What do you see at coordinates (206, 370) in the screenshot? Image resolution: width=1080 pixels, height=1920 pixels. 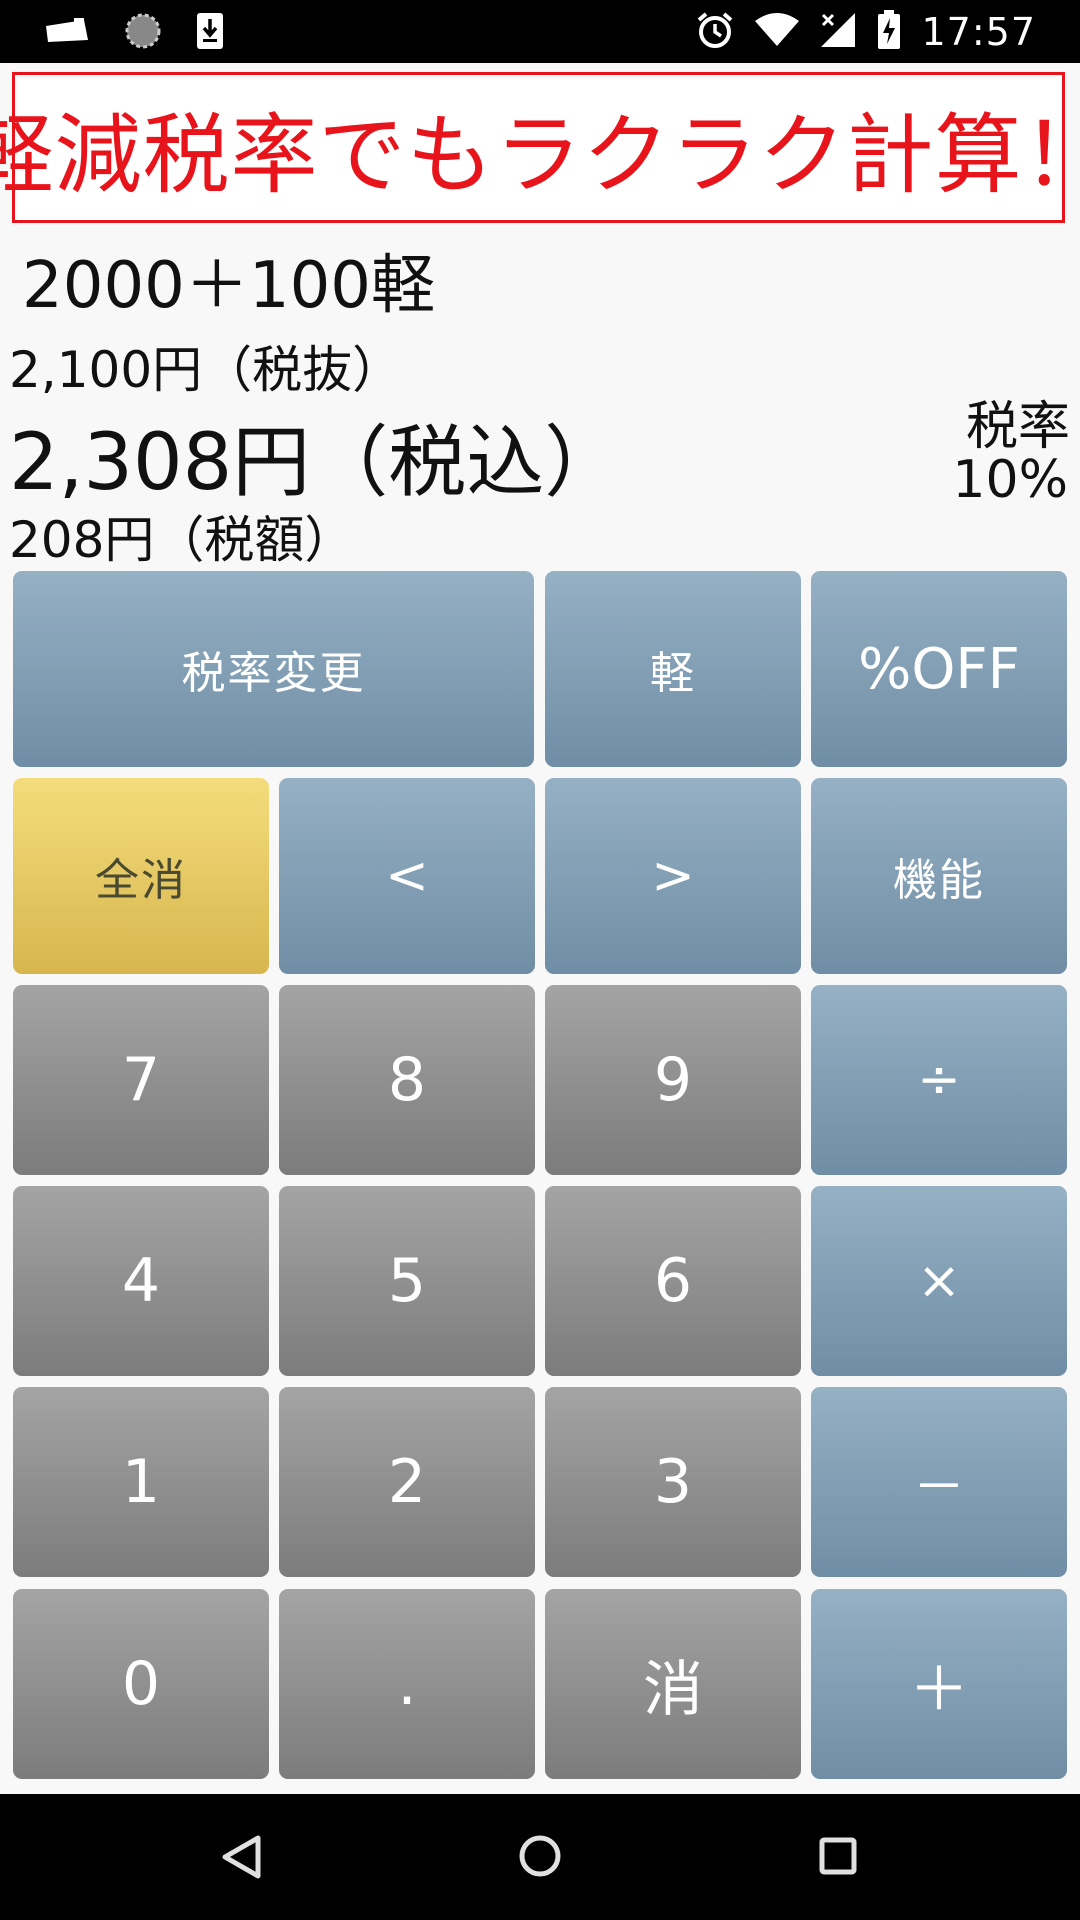 I see `pre-tax-amount: 2,100円（税抜）` at bounding box center [206, 370].